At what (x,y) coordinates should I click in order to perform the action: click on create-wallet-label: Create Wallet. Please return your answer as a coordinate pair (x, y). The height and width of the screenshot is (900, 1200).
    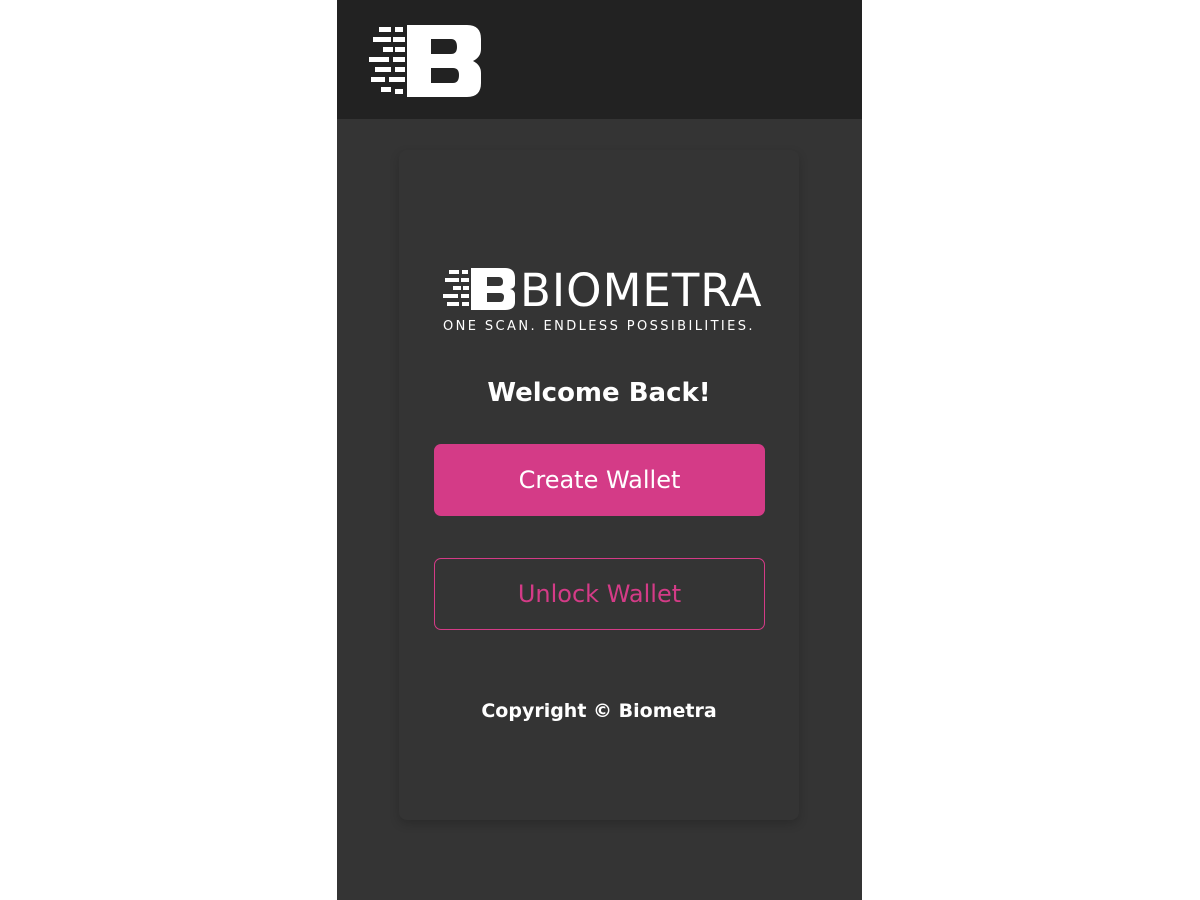
    Looking at the image, I should click on (599, 480).